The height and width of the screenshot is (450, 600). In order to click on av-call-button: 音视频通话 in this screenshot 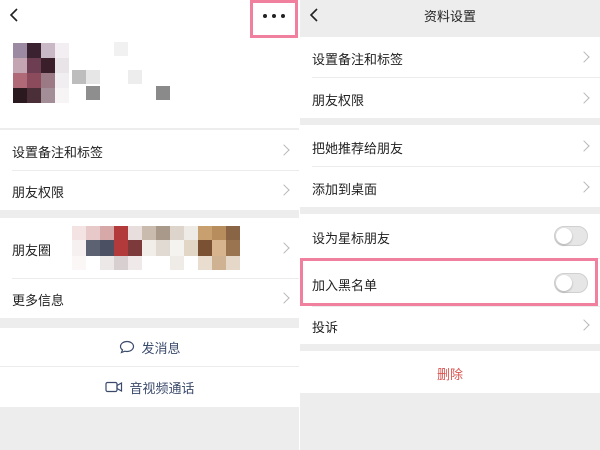, I will do `click(150, 387)`.